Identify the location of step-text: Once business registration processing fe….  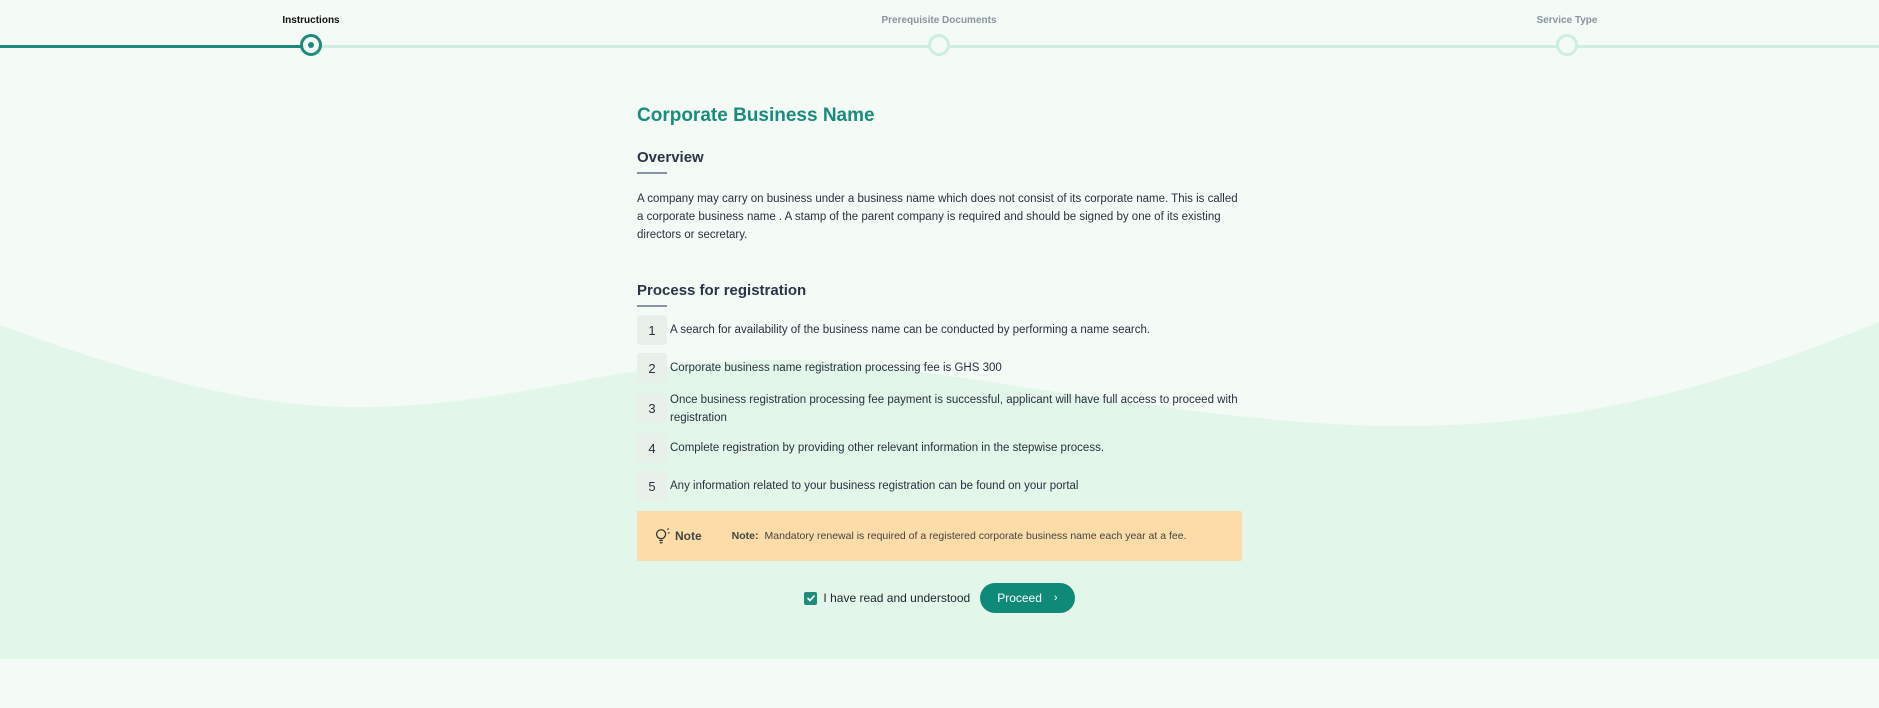
(954, 409).